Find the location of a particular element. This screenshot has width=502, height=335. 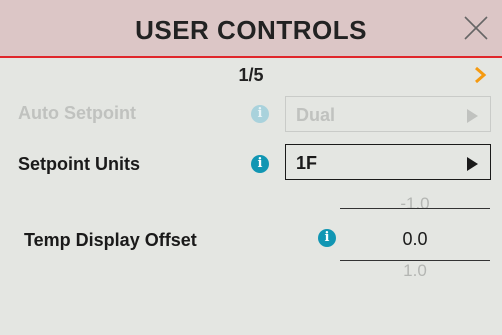

auto-setpoint-select: Dual is located at coordinates (388, 114).